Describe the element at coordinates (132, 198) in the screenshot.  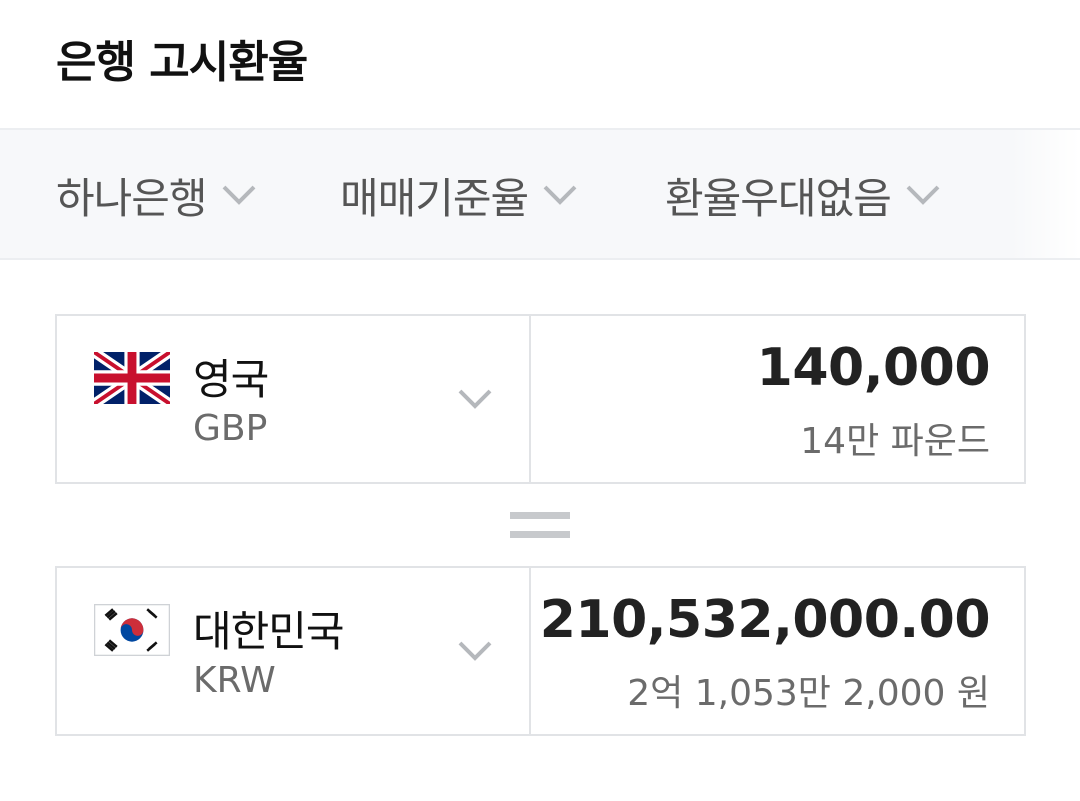
I see `bank-filter-label: 하나은행` at that location.